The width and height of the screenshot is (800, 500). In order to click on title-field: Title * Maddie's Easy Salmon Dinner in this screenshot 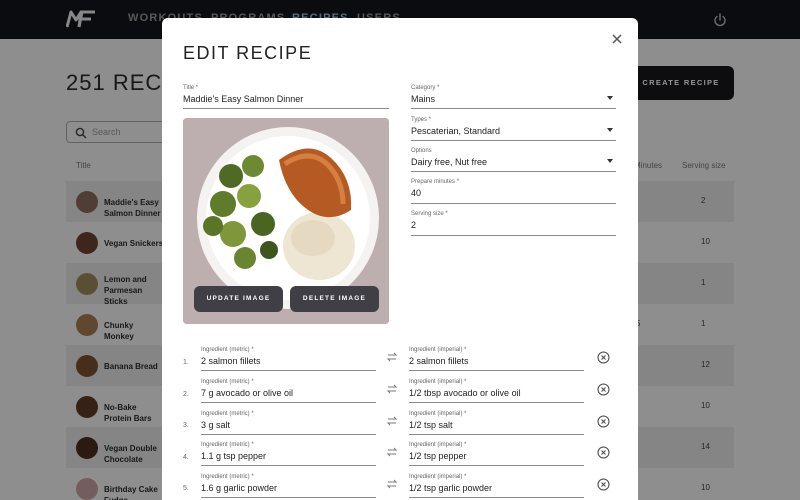, I will do `click(286, 97)`.